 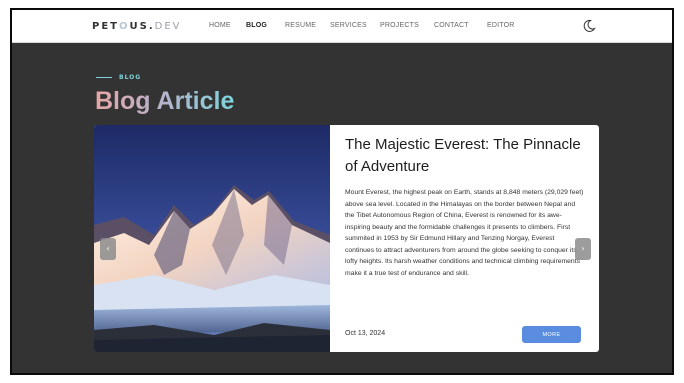 I want to click on logo-text-mid: US., so click(x=142, y=26).